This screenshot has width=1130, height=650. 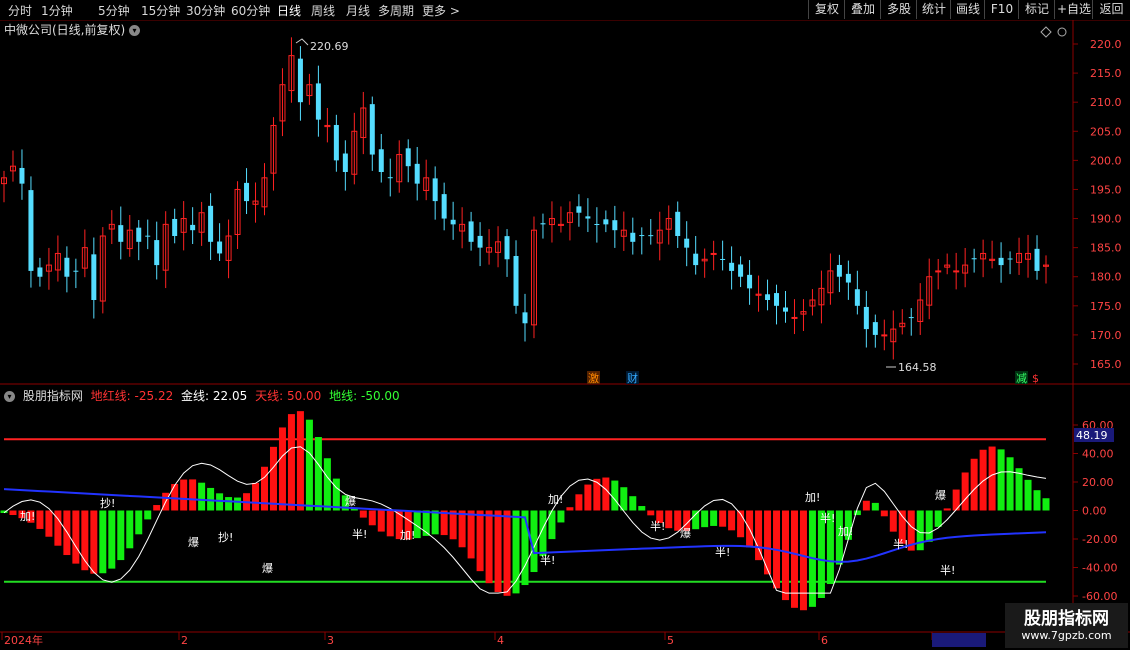 What do you see at coordinates (1001, 9) in the screenshot?
I see `f10-button: F10` at bounding box center [1001, 9].